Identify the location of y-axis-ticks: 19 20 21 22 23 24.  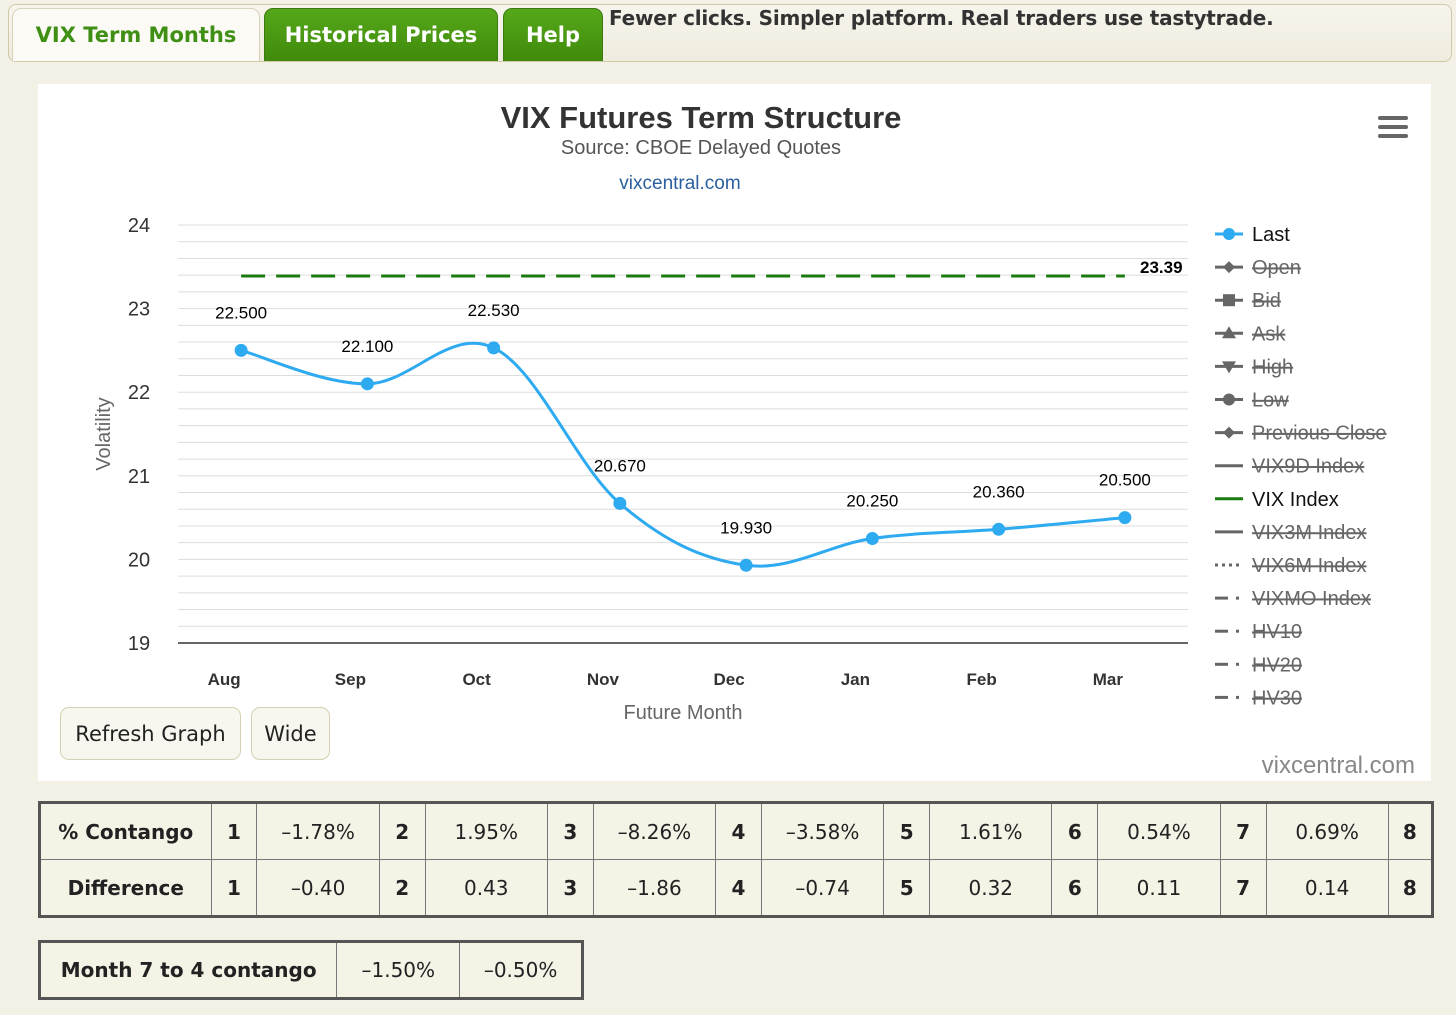
(139, 435).